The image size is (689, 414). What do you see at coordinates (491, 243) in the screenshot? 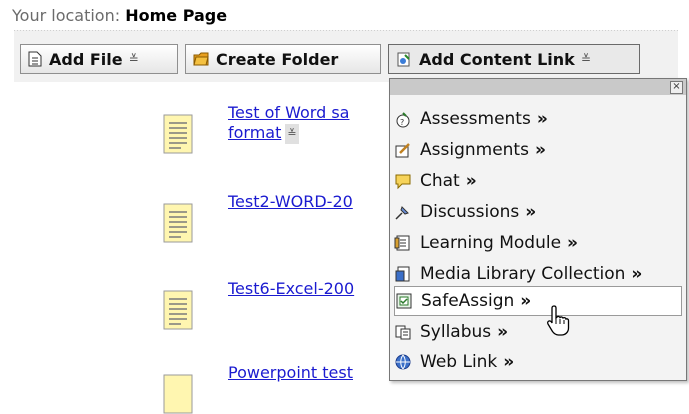
I see `menu-item-label: Learning Module` at bounding box center [491, 243].